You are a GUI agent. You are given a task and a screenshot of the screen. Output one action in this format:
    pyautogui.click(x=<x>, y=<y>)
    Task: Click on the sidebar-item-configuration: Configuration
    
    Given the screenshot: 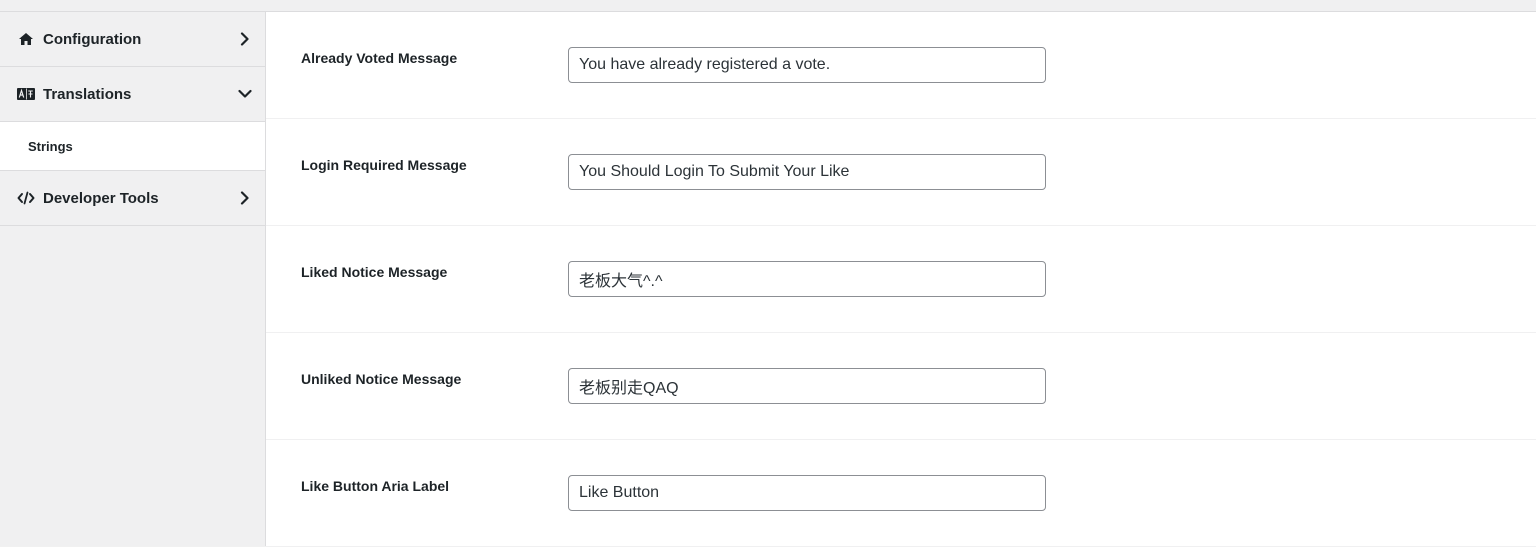 What is the action you would take?
    pyautogui.click(x=132, y=39)
    